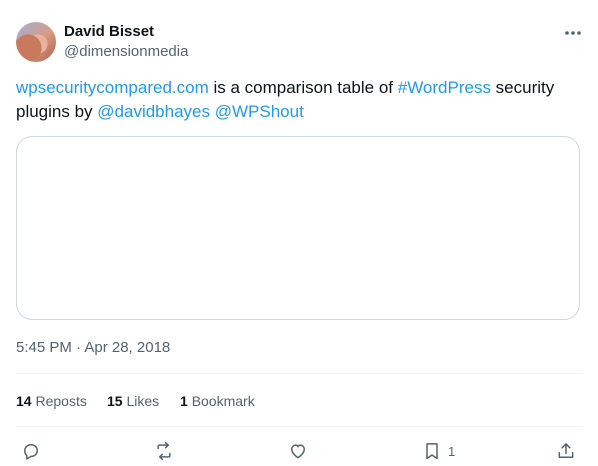  I want to click on reply-icon, so click(31, 451).